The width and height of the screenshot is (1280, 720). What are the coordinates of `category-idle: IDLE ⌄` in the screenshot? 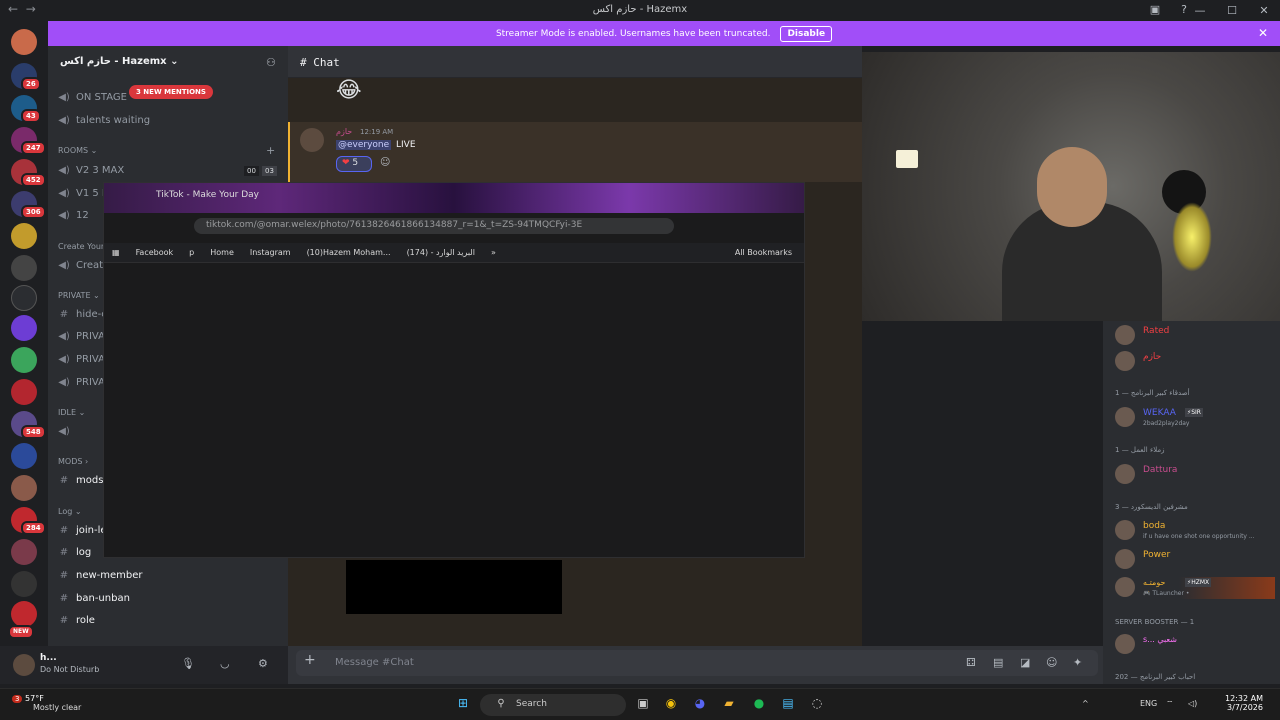 It's located at (71, 412).